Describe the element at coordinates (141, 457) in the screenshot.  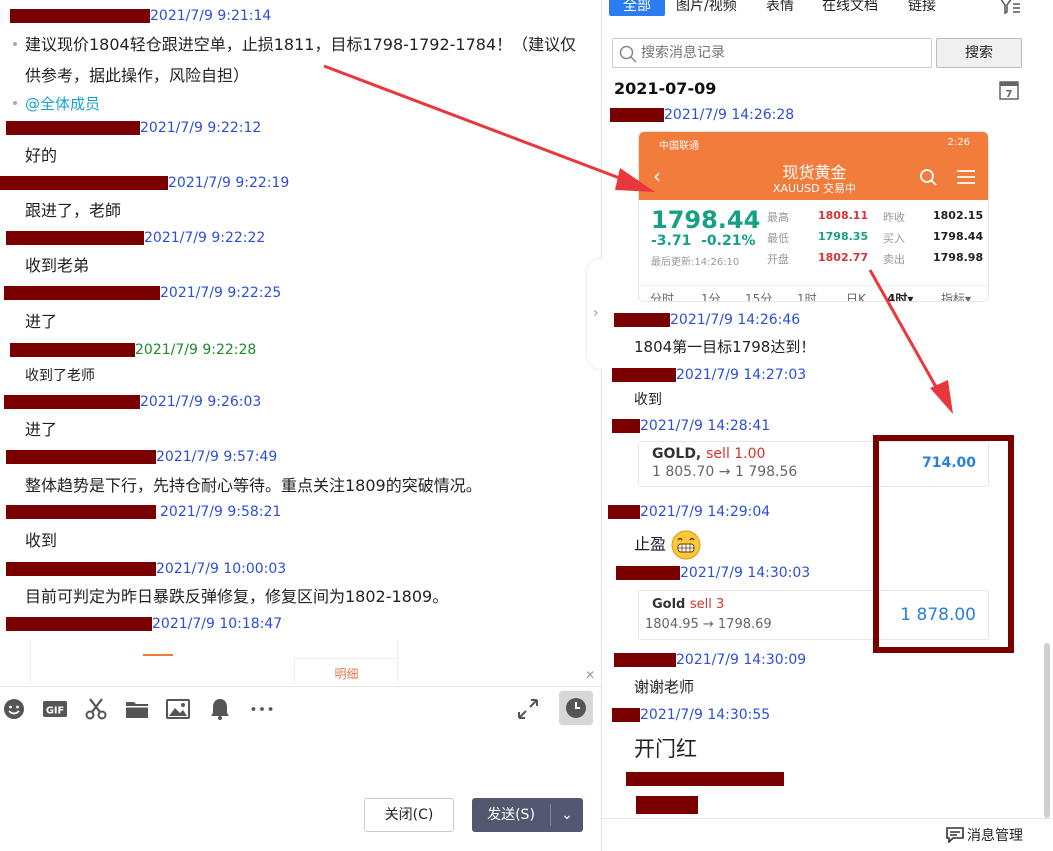
I see `message-header: 2021/7/9 9:57:49` at that location.